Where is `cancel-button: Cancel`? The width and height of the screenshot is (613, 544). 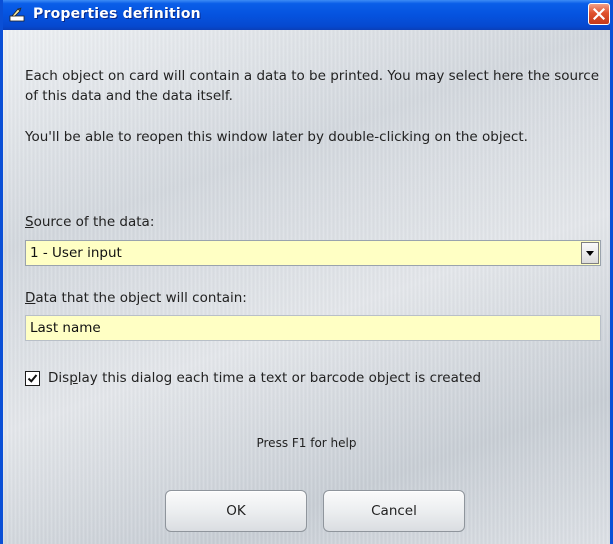 cancel-button: Cancel is located at coordinates (394, 511).